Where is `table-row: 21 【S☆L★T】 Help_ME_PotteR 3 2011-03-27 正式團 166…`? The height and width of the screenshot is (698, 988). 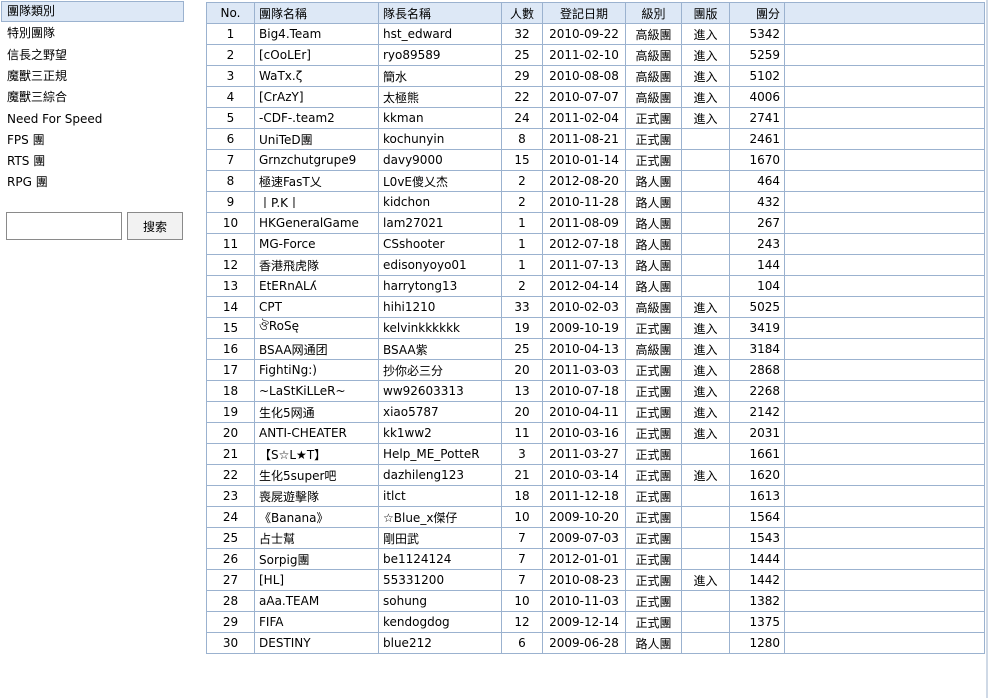
table-row: 21 【S☆L★T】 Help_ME_PotteR 3 2011-03-27 正式團 166… is located at coordinates (595, 454).